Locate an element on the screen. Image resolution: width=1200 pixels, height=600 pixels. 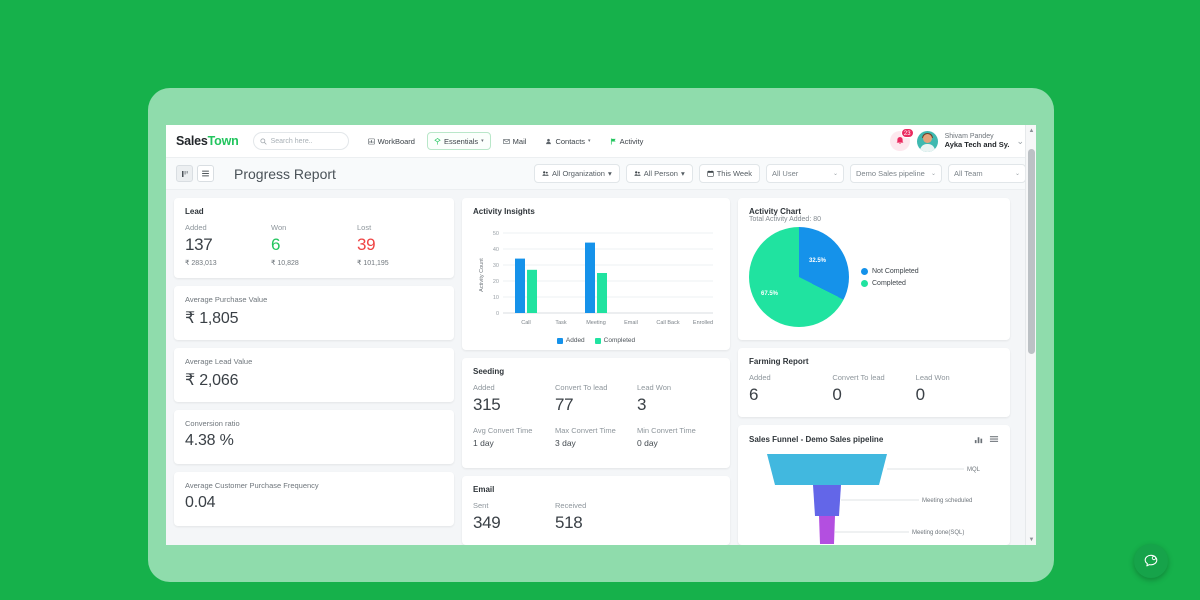
user-info: Shivam Pandey Ayka Tech and Sy. is located at coordinates (977, 141).